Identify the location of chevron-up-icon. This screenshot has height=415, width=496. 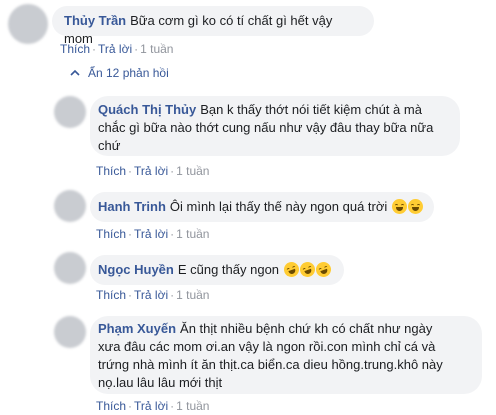
(75, 72).